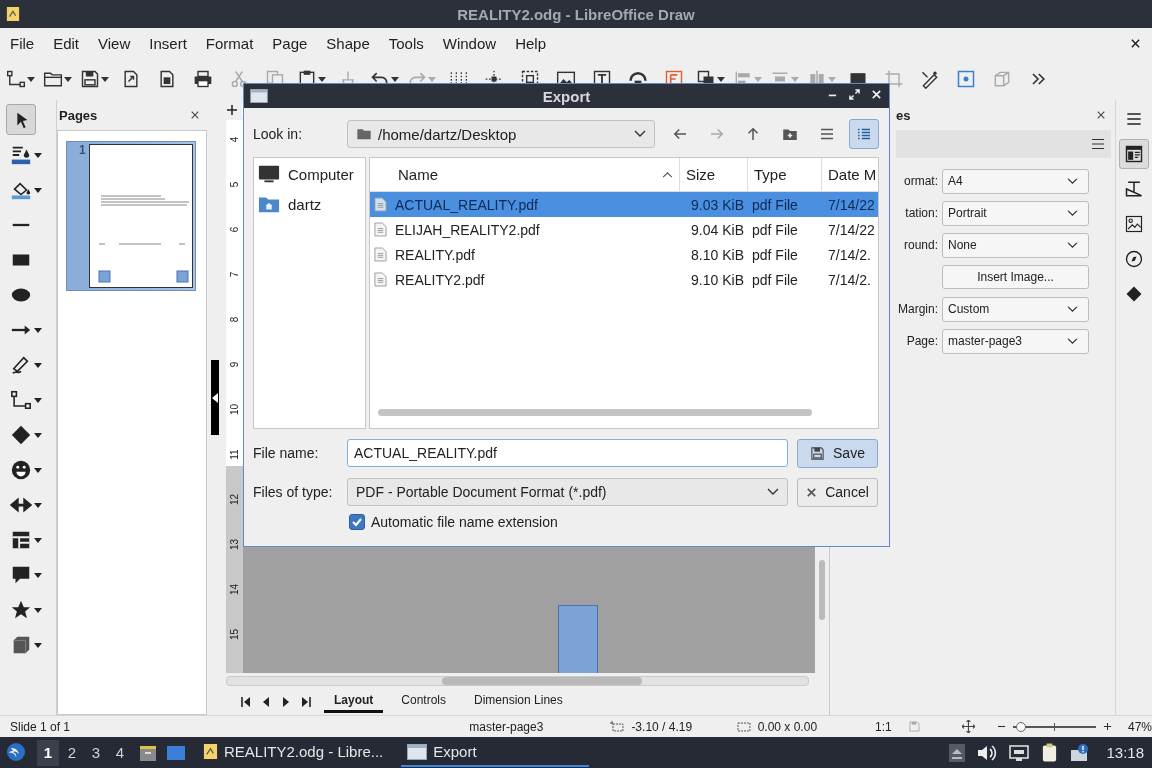 This screenshot has width=1152, height=768. What do you see at coordinates (234, 139) in the screenshot?
I see `ruler-number: 4` at bounding box center [234, 139].